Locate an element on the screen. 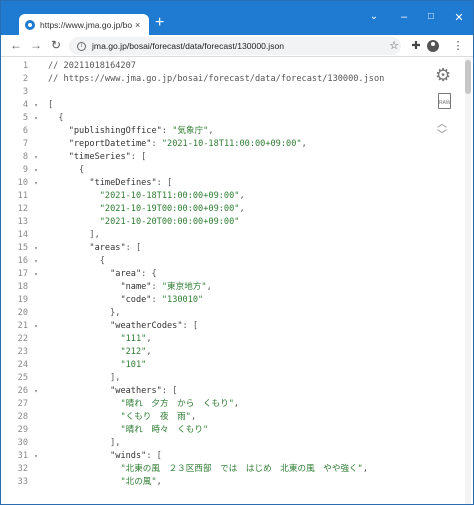  line-number: 6 is located at coordinates (25, 131).